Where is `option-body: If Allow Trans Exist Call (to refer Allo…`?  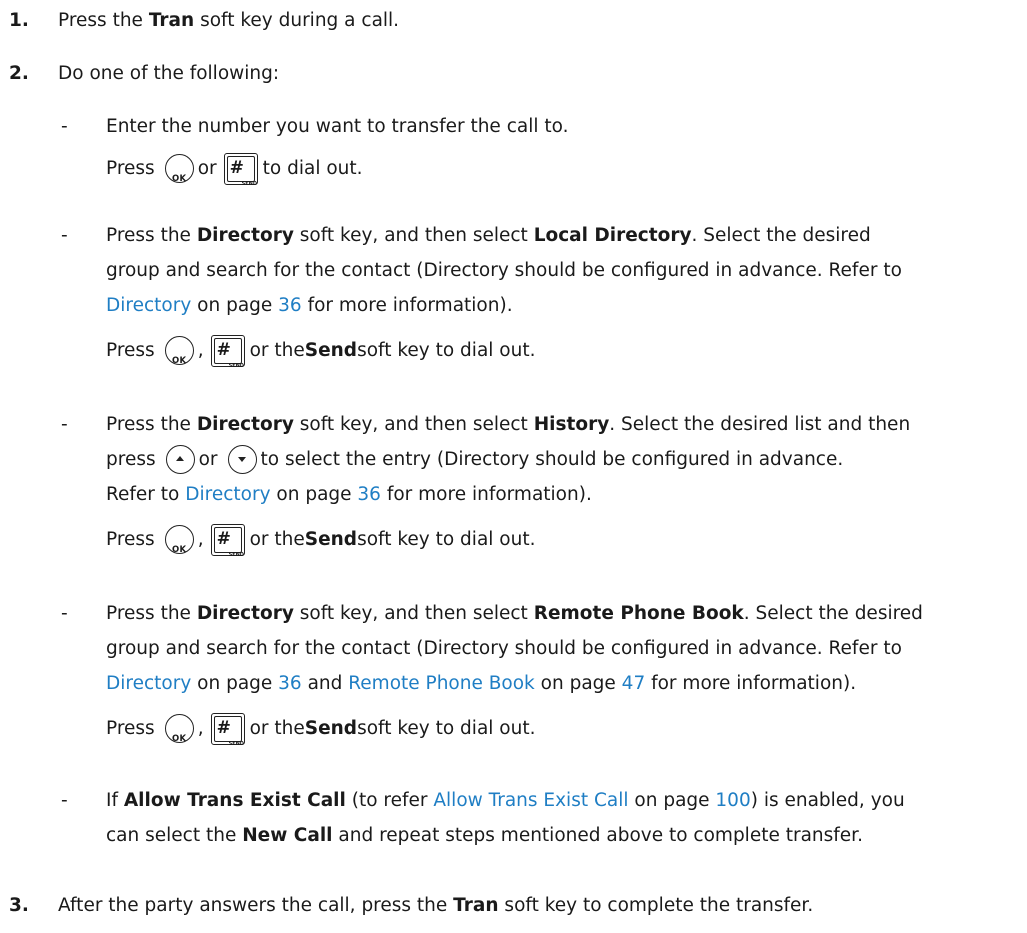
option-body: If Allow Trans Exist Call (to refer Allo… is located at coordinates (566, 818).